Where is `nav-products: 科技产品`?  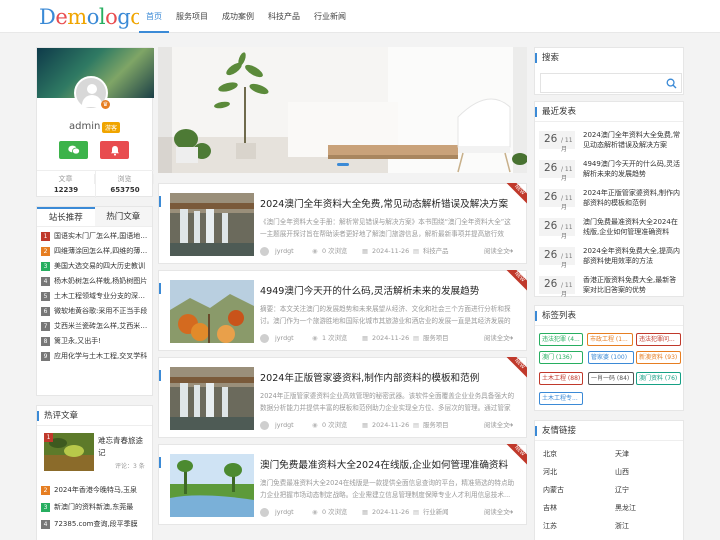 nav-products: 科技产品 is located at coordinates (284, 16).